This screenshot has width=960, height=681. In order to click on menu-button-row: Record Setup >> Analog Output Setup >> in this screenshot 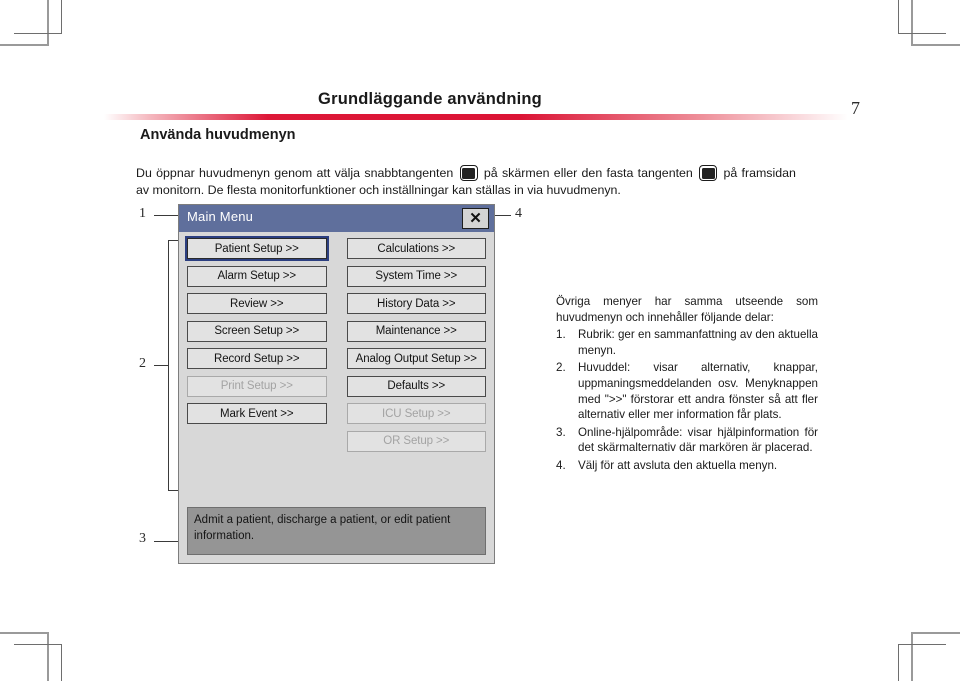, I will do `click(336, 358)`.